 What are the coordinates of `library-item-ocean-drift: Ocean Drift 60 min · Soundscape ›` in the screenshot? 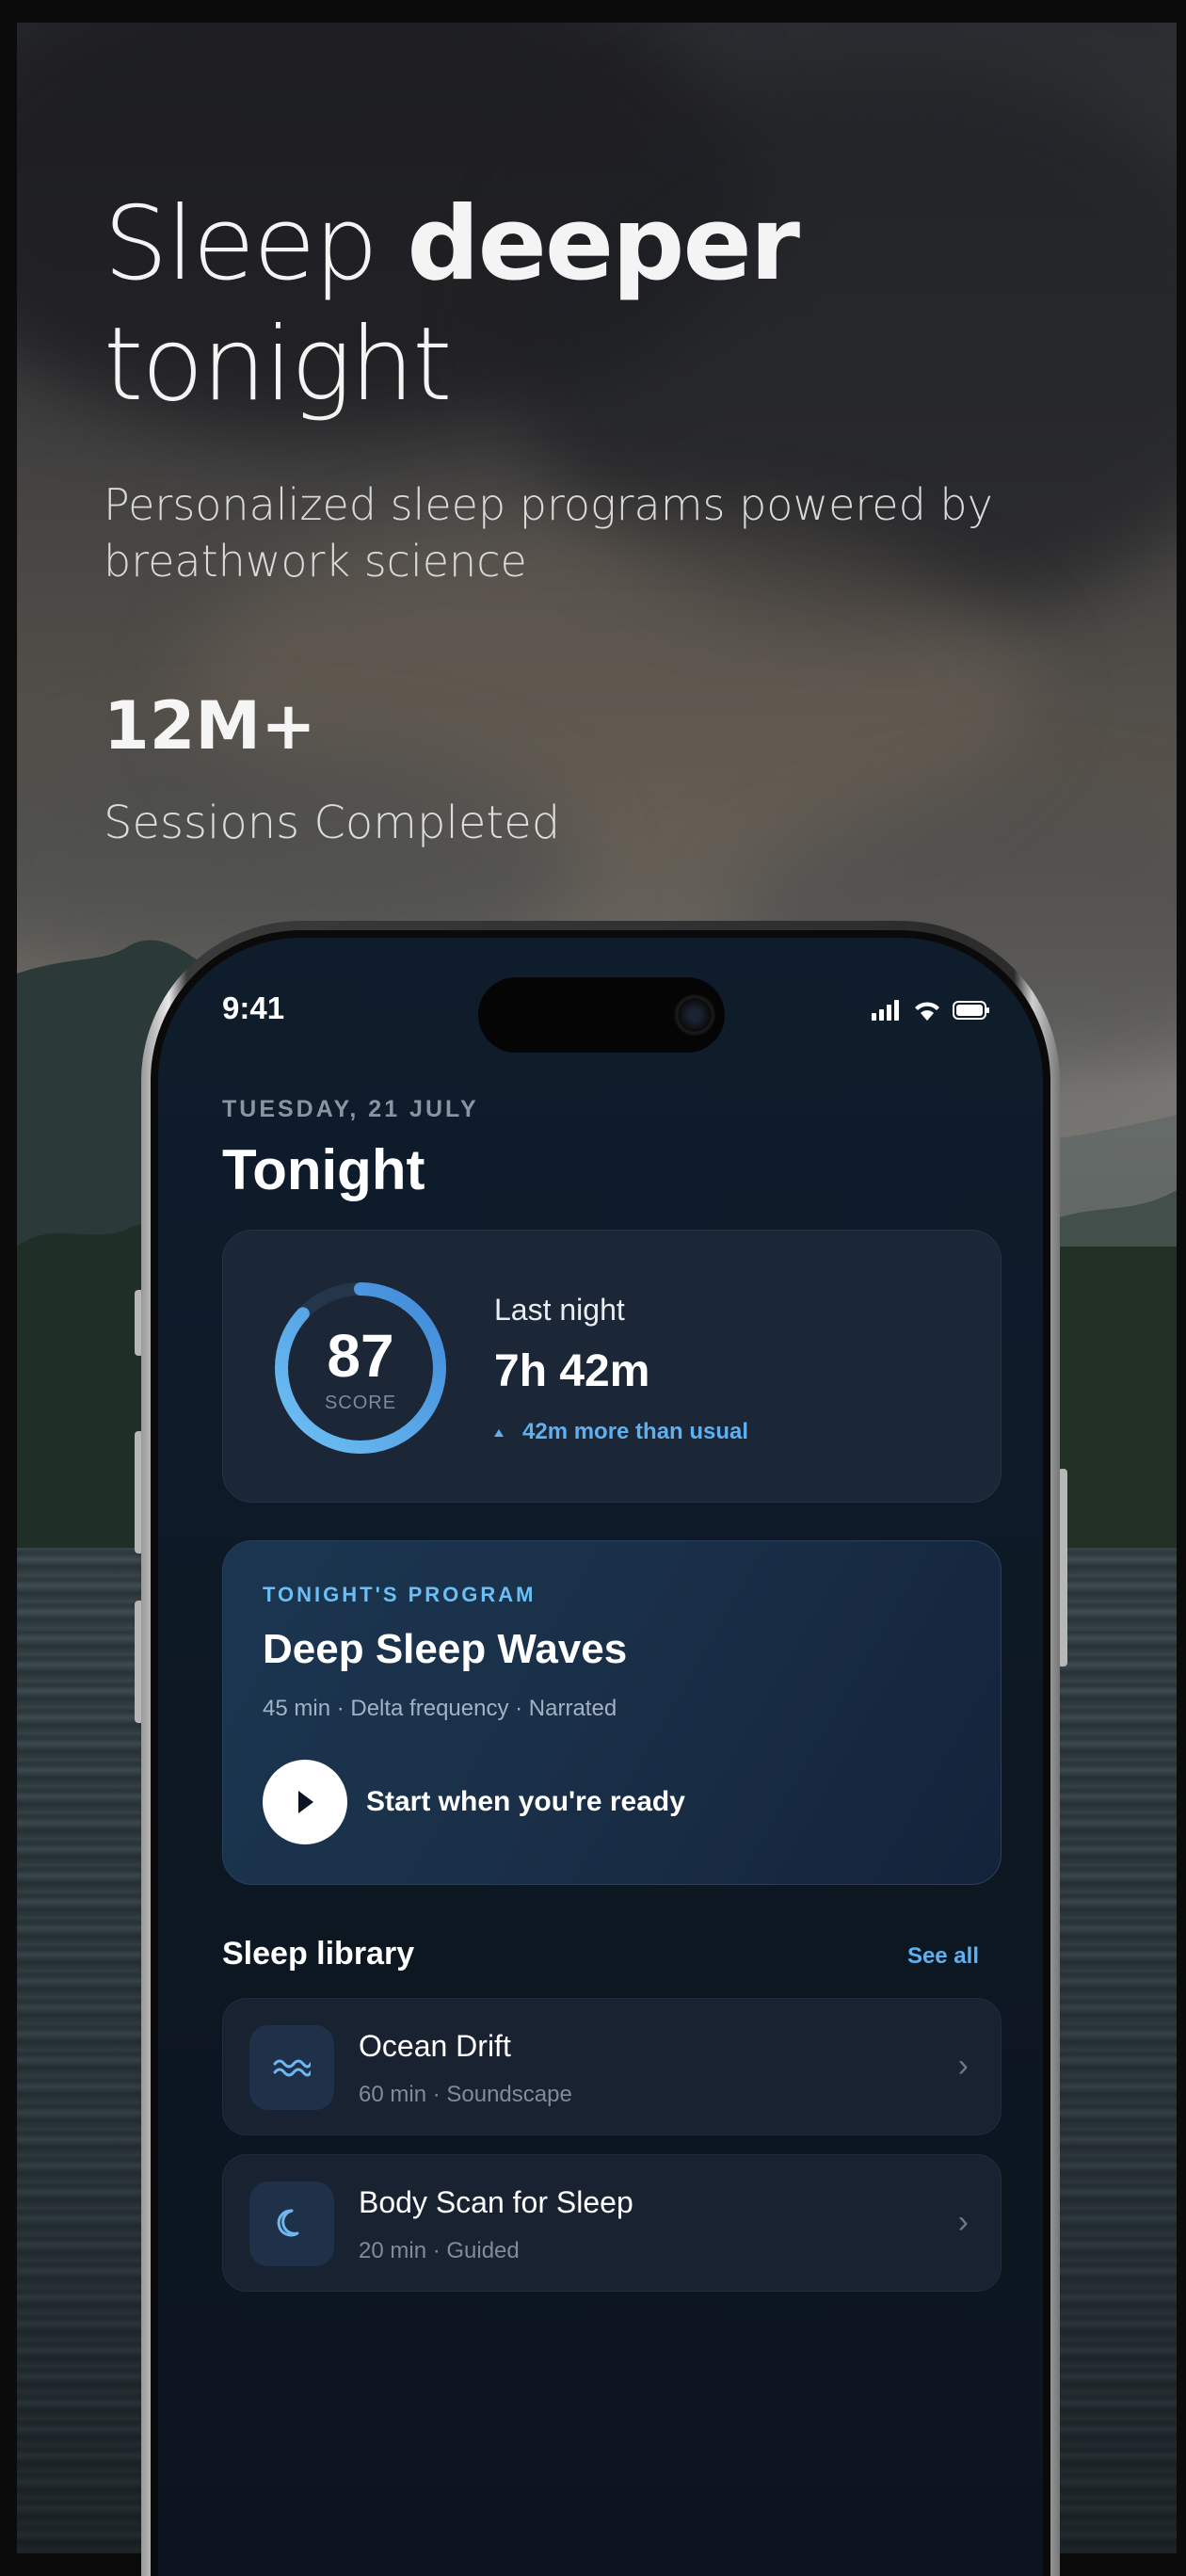 It's located at (612, 2066).